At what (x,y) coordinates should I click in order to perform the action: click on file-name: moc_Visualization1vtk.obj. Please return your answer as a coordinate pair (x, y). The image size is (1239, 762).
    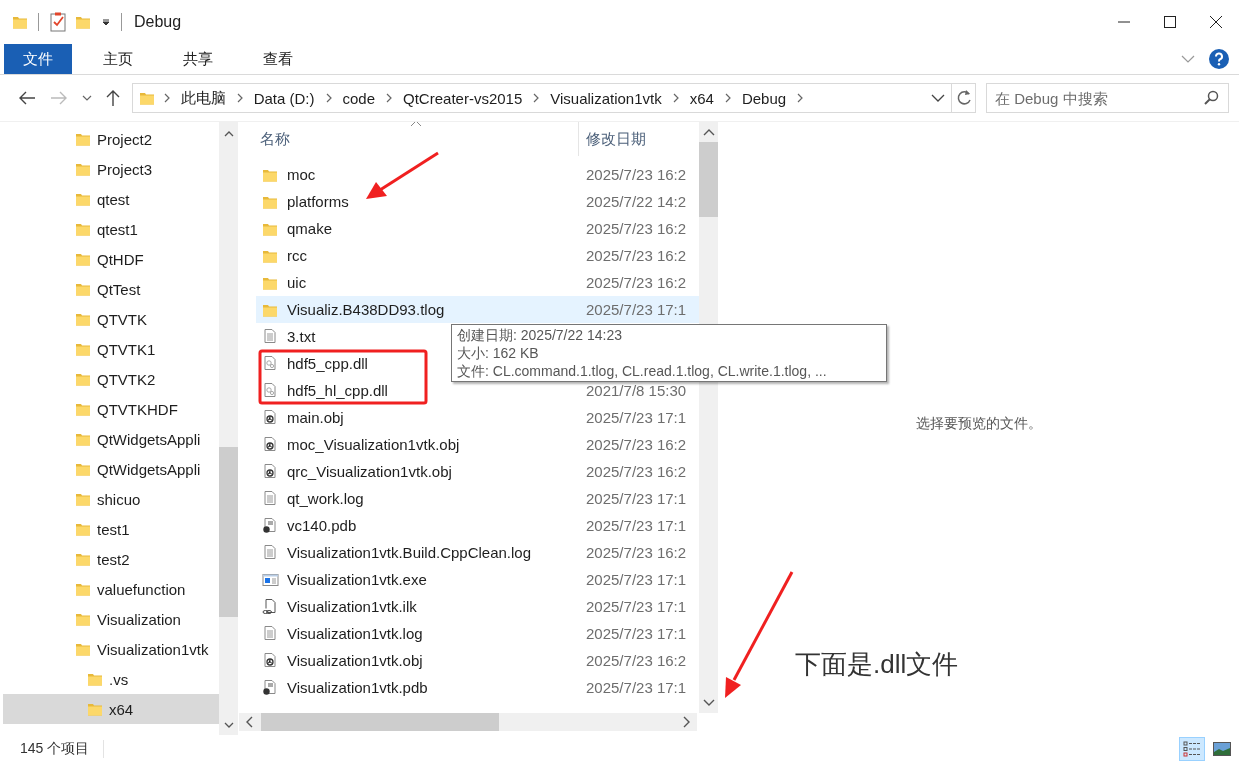
    Looking at the image, I should click on (373, 444).